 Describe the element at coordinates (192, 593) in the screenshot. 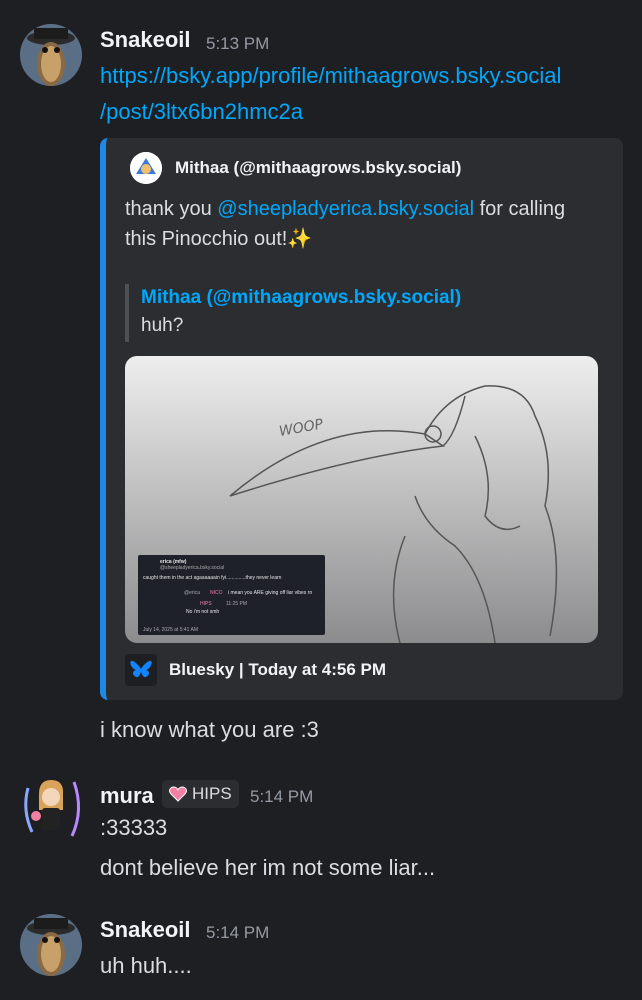

I see `inset-reply-user: @erica` at that location.